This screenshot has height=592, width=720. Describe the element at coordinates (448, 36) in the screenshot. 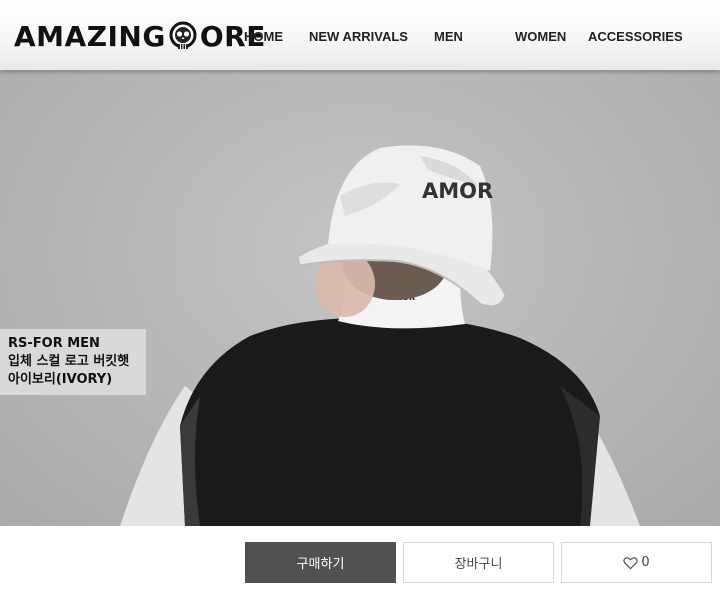

I see `nav-men: MEN` at that location.